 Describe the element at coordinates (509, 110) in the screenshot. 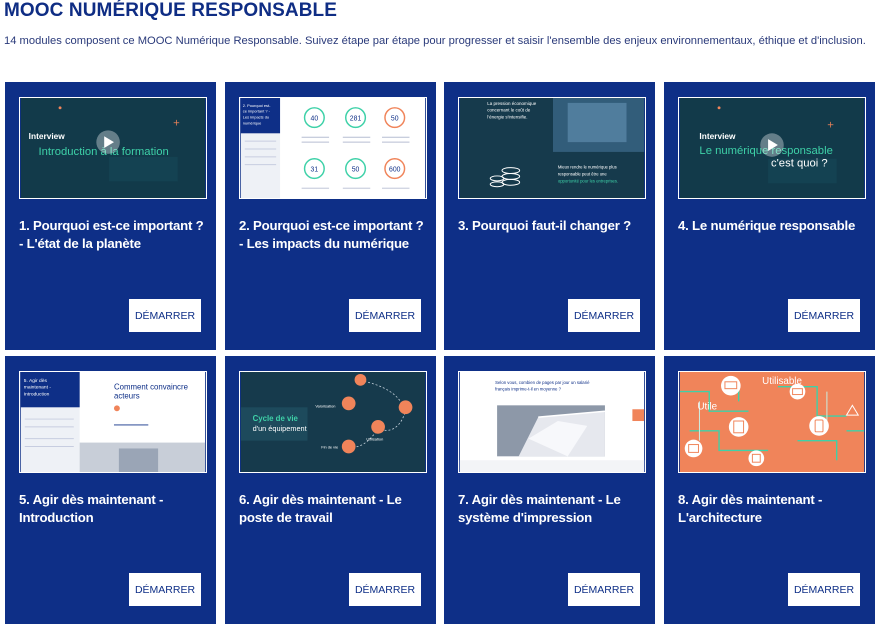

I see `svg-text: concernant le coût de` at that location.